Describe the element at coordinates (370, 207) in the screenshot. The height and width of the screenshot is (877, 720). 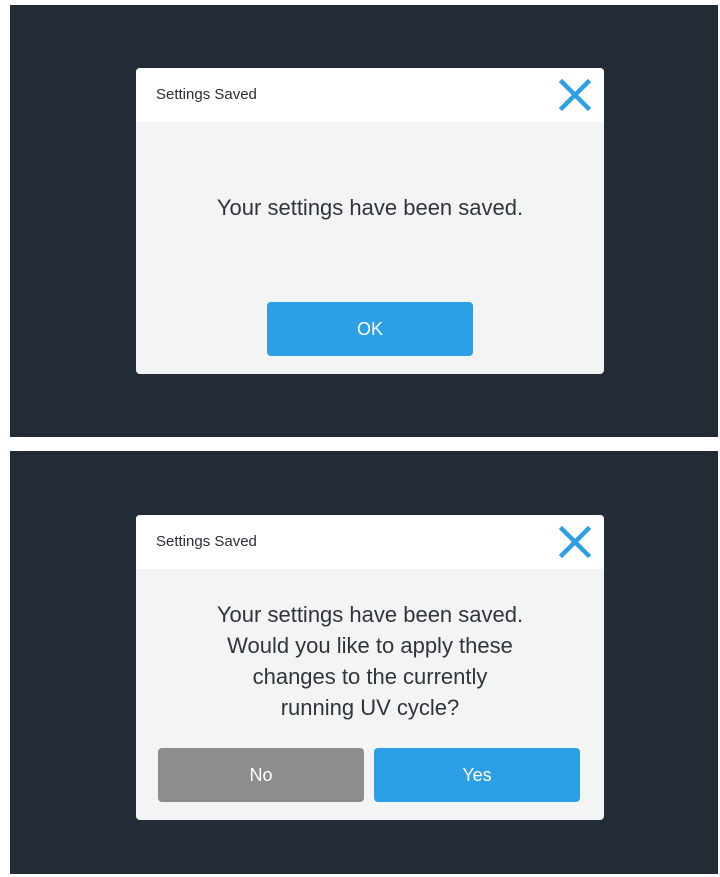
I see `dialog-message: Your settings have been saved.` at that location.